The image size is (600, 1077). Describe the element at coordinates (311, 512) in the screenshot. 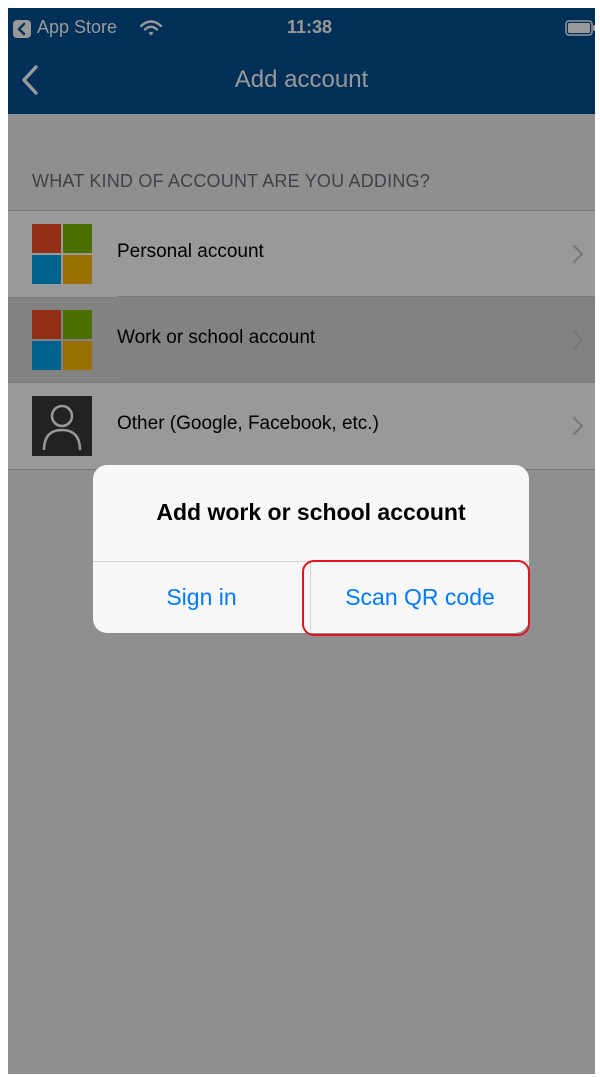

I see `alert-title: Add work or school account` at that location.